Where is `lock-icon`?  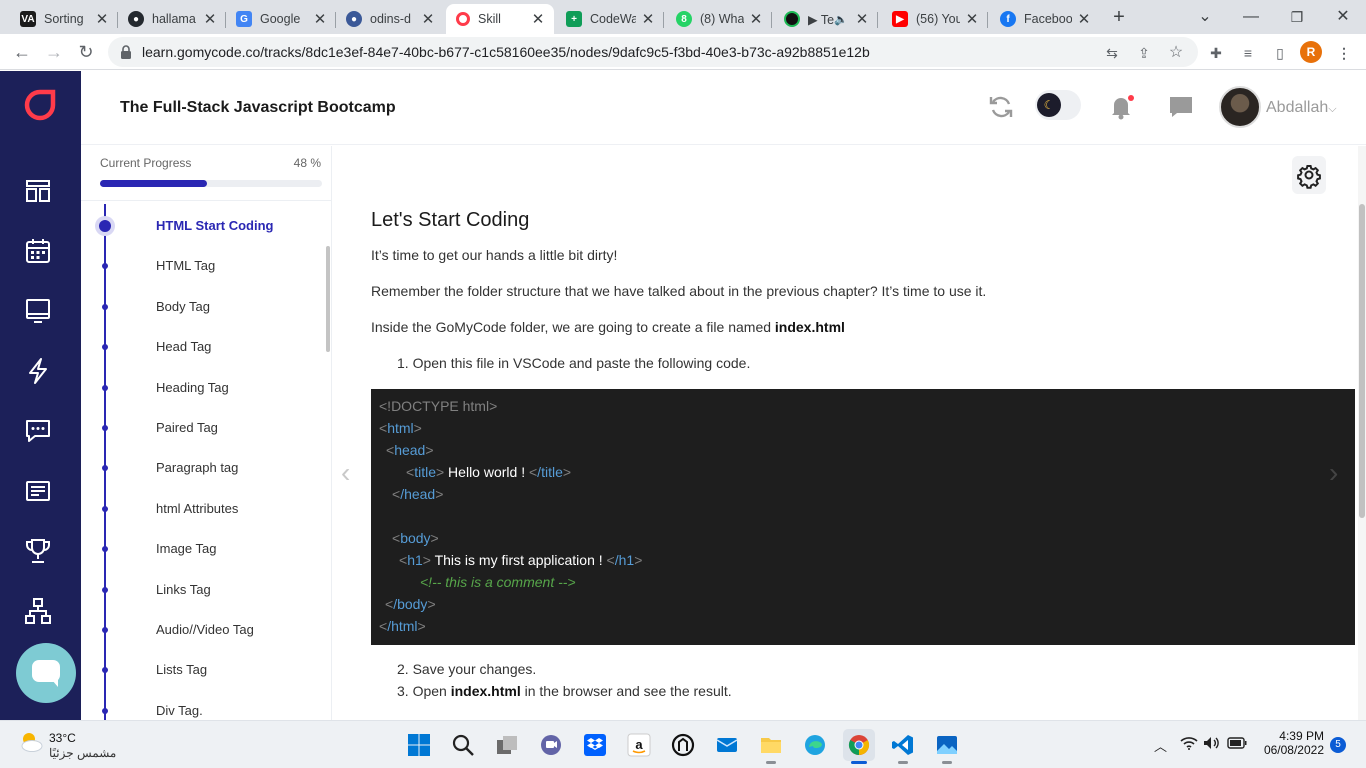 lock-icon is located at coordinates (126, 52).